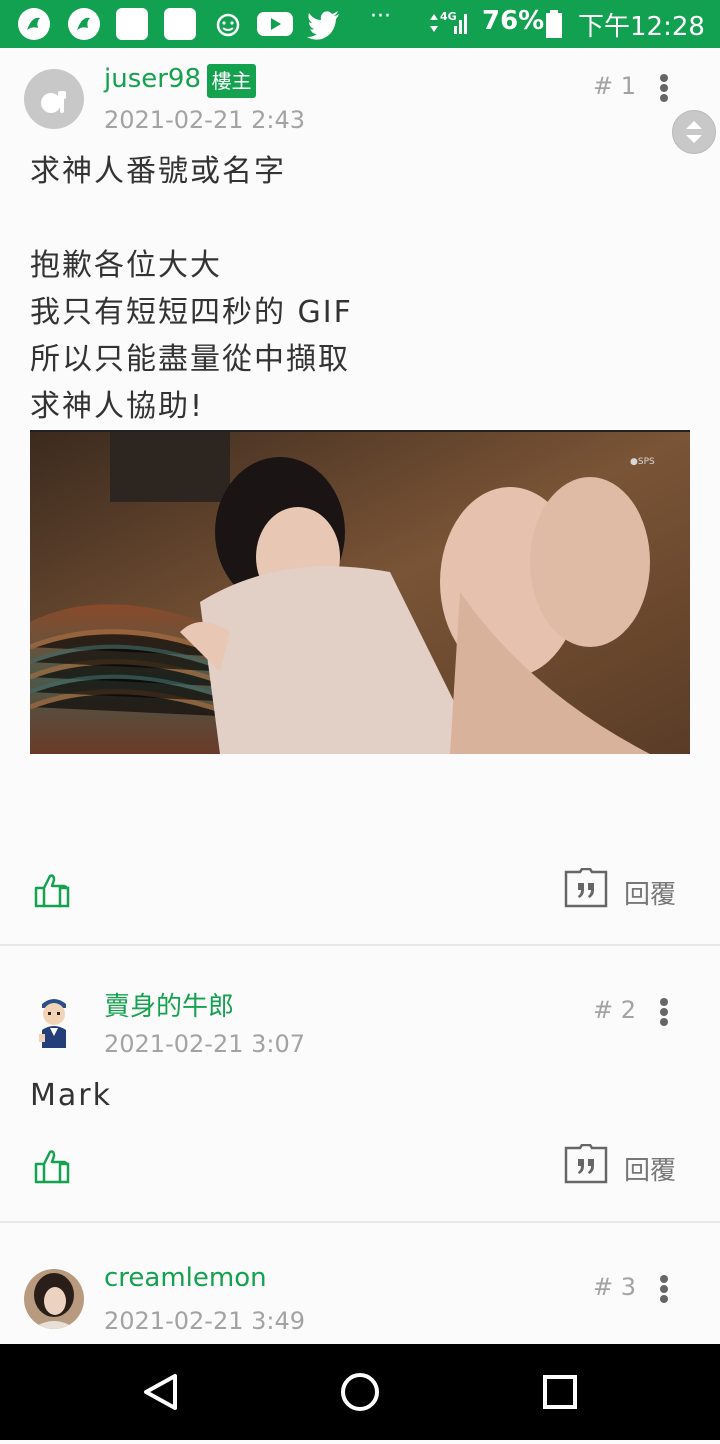 The image size is (720, 1444). What do you see at coordinates (554, 24) in the screenshot?
I see `battery-icon` at bounding box center [554, 24].